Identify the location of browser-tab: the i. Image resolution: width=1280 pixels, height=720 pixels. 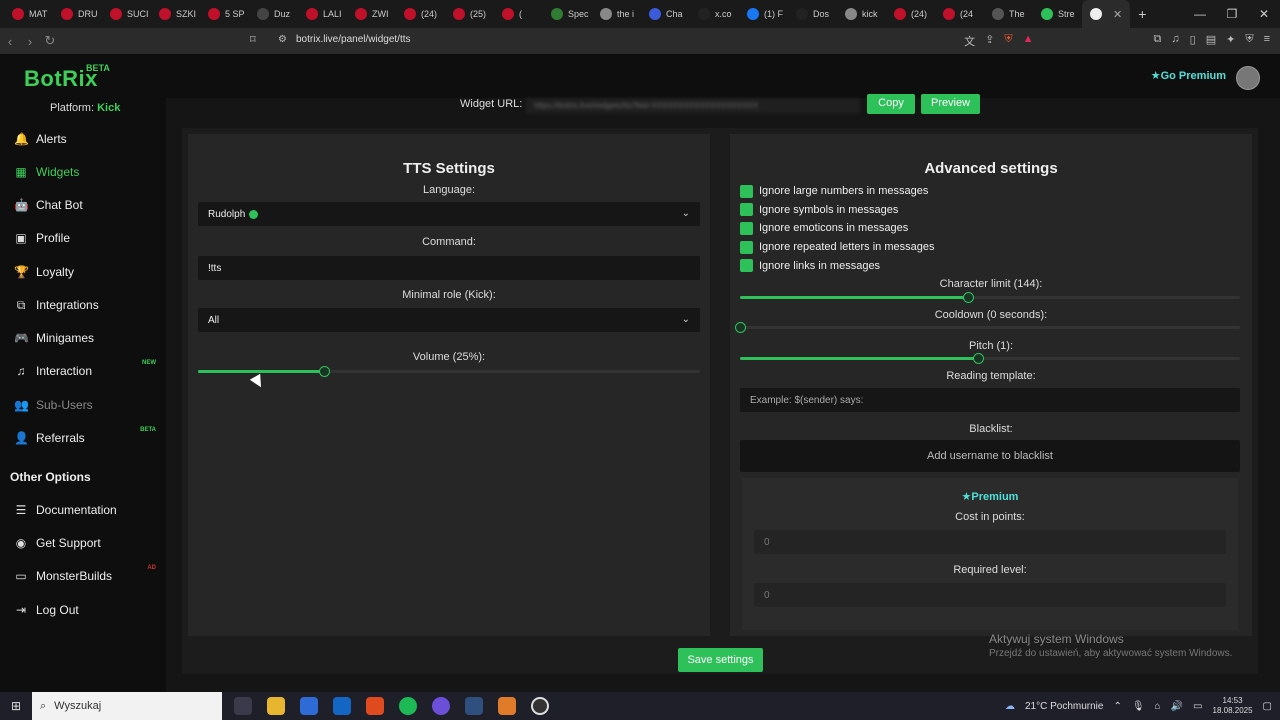
(616, 14).